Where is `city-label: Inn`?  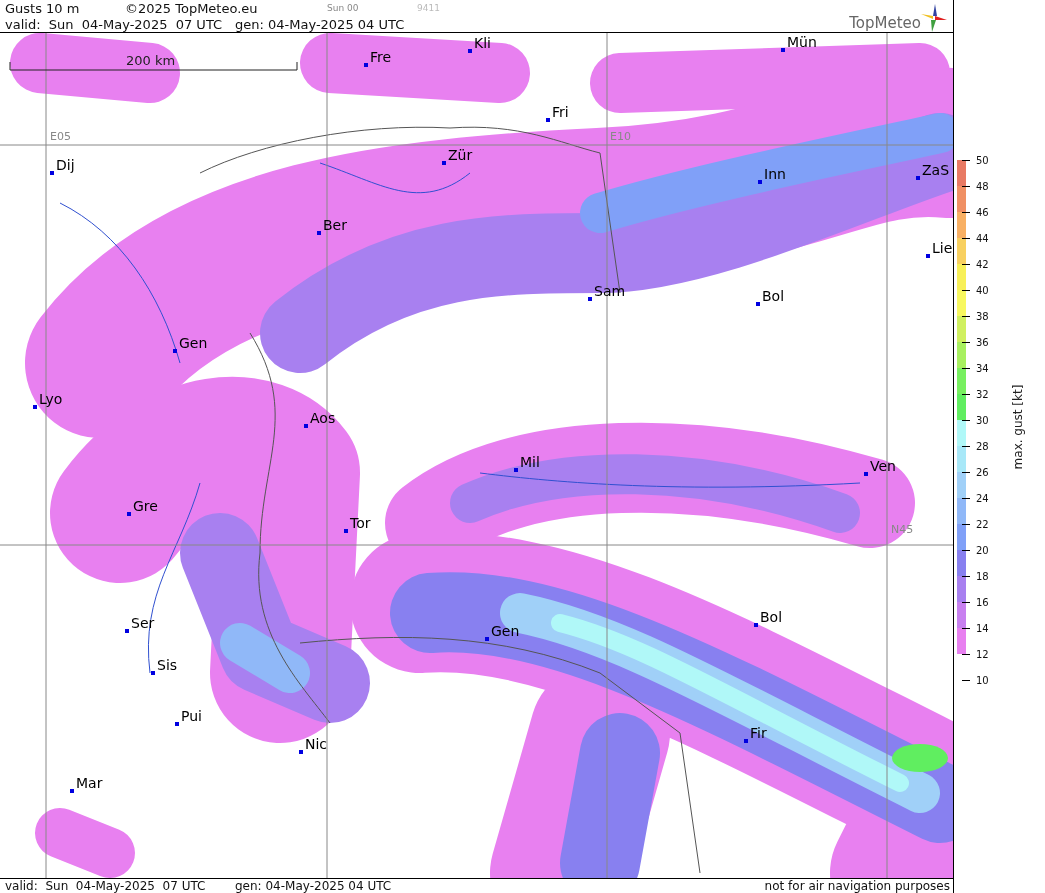 city-label: Inn is located at coordinates (775, 174).